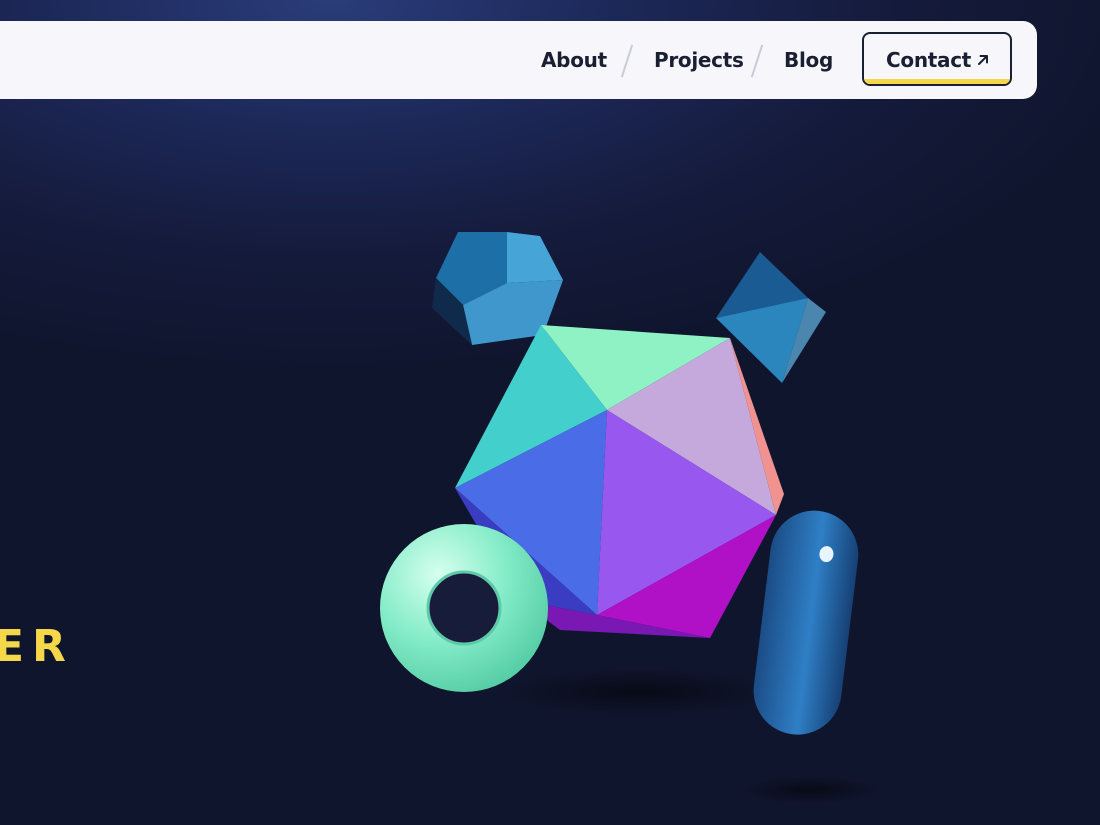  What do you see at coordinates (37, 646) in the screenshot?
I see `hero-heading: ER` at bounding box center [37, 646].